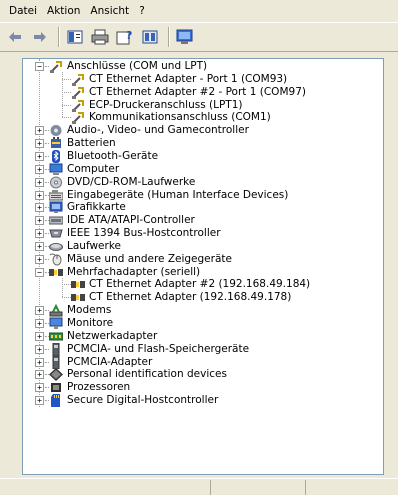 This screenshot has height=495, width=398. What do you see at coordinates (56, 310) in the screenshot?
I see `modem-icon` at bounding box center [56, 310].